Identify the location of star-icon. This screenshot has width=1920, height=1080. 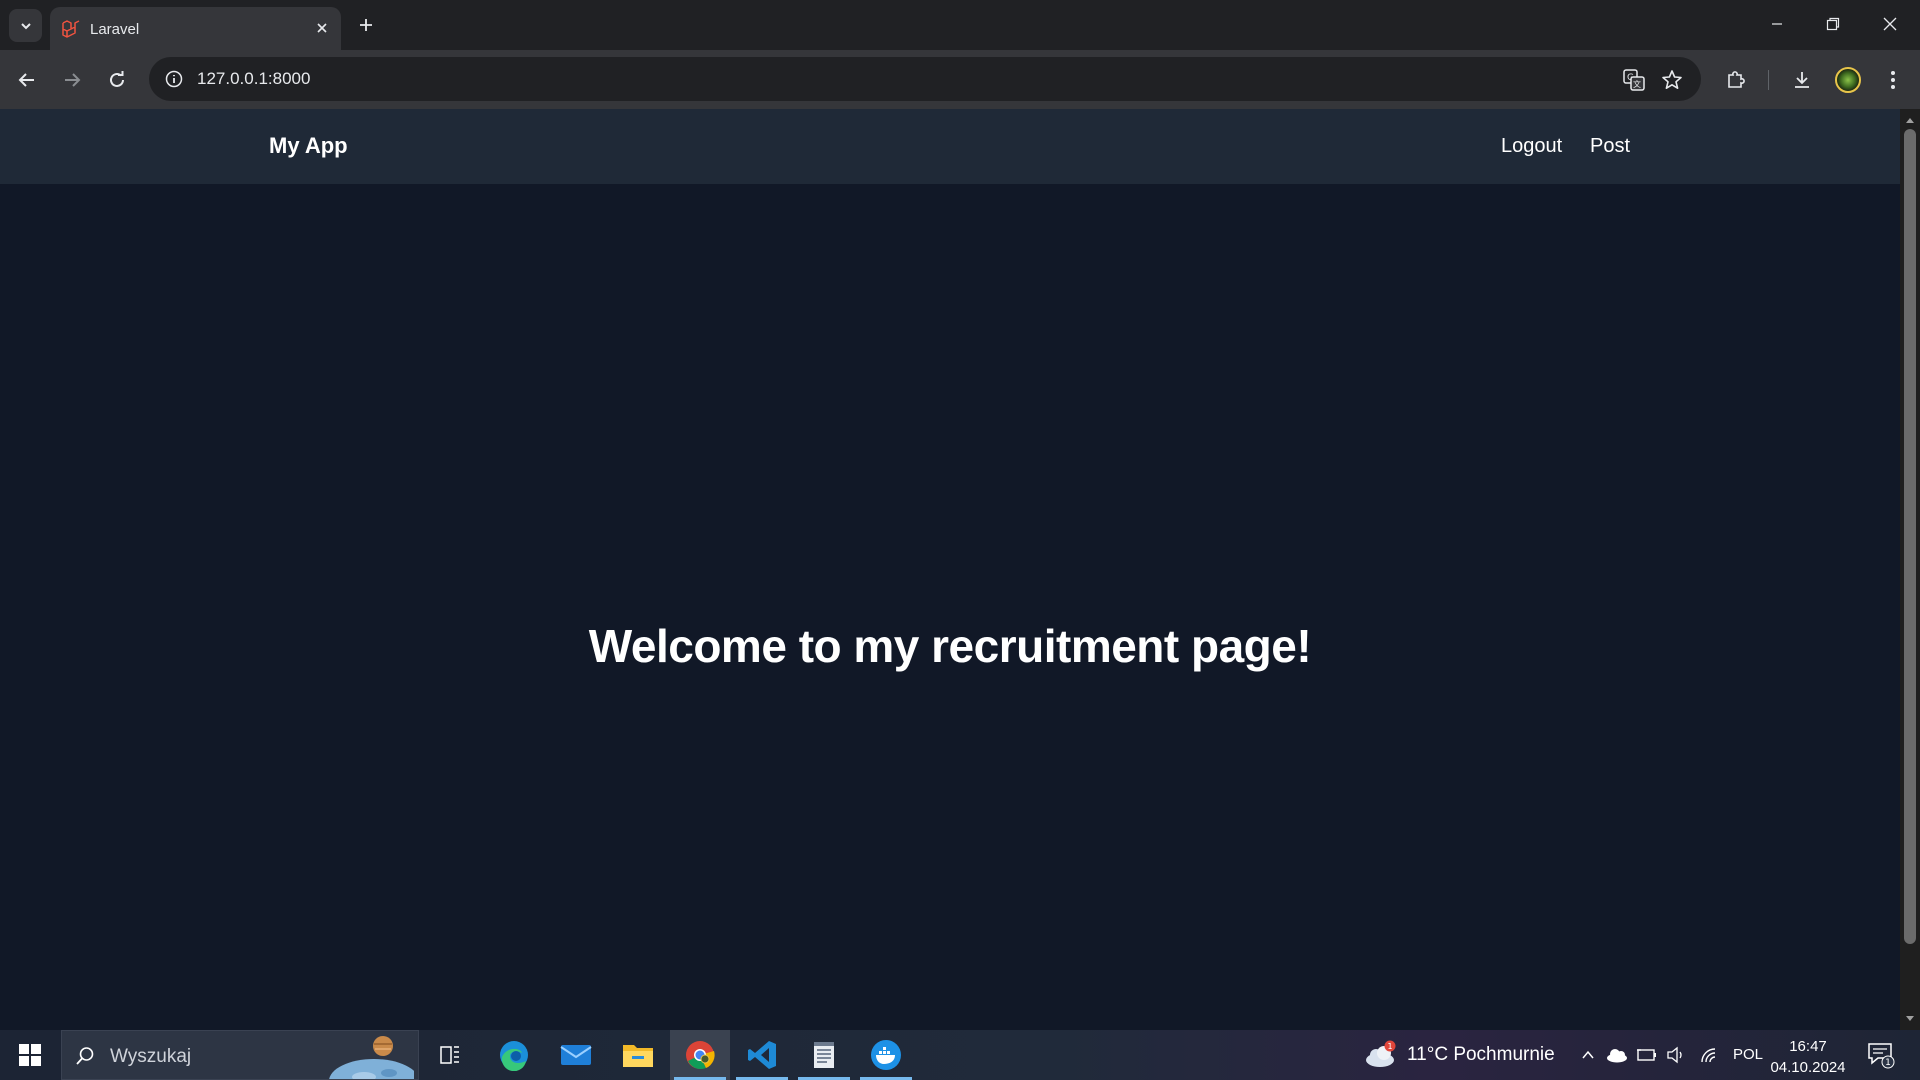
(1672, 79).